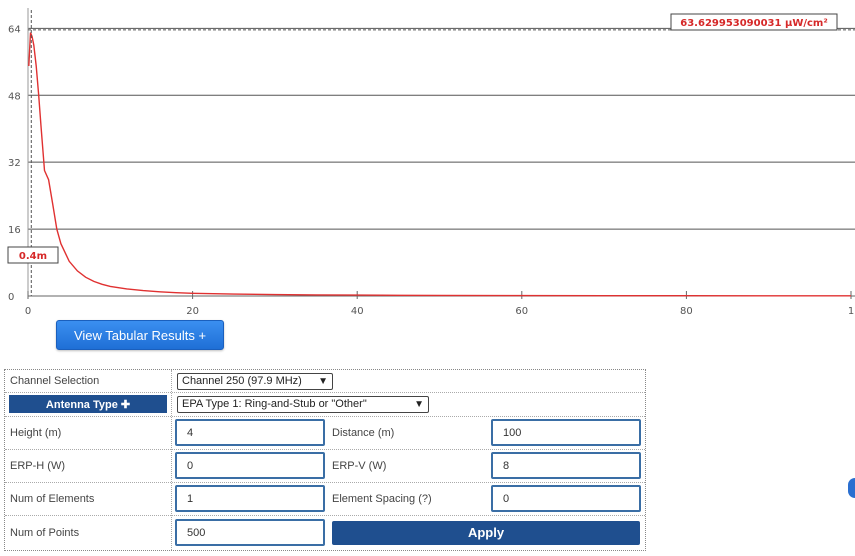 The image size is (855, 556). I want to click on column-divider, so click(171, 460).